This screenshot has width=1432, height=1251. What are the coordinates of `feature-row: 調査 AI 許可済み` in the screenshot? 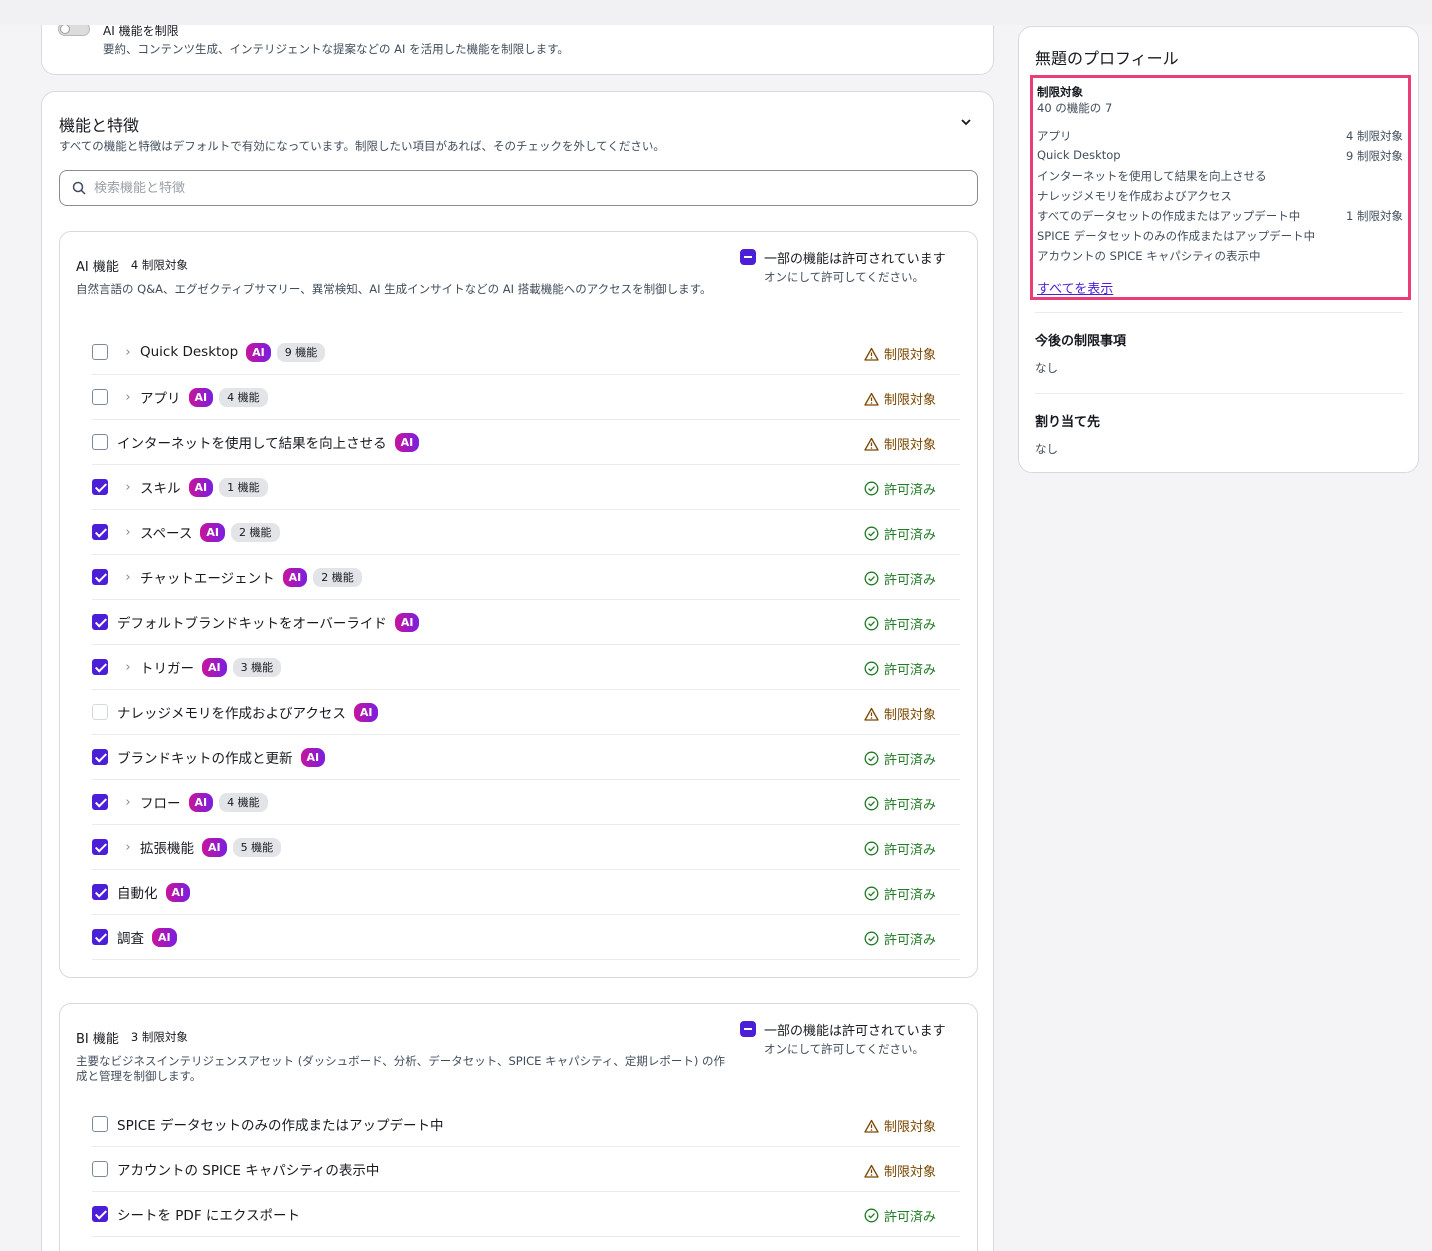 It's located at (526, 937).